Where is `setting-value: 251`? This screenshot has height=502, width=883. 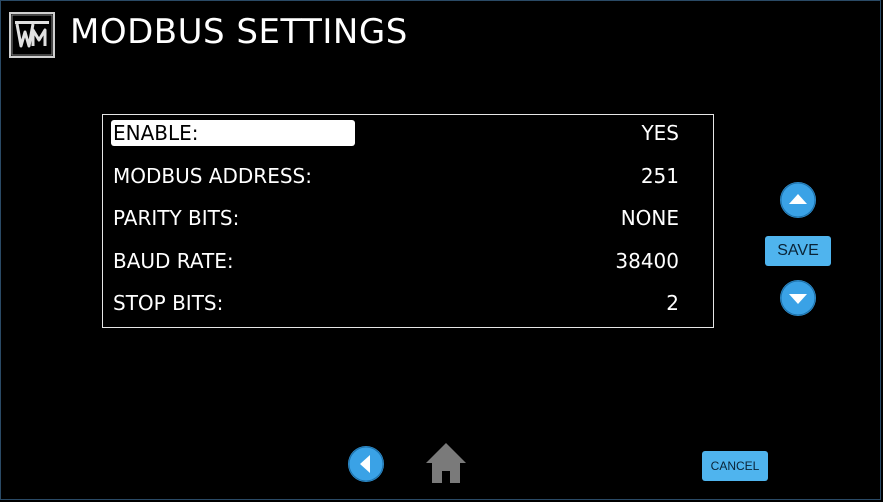
setting-value: 251 is located at coordinates (659, 176).